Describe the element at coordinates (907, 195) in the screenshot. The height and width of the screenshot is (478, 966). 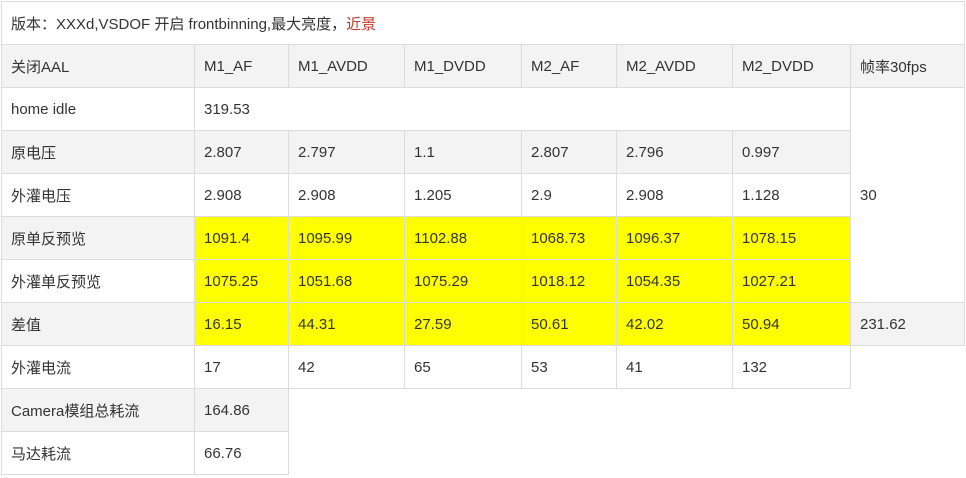
I see `fps-value-cell: 30` at that location.